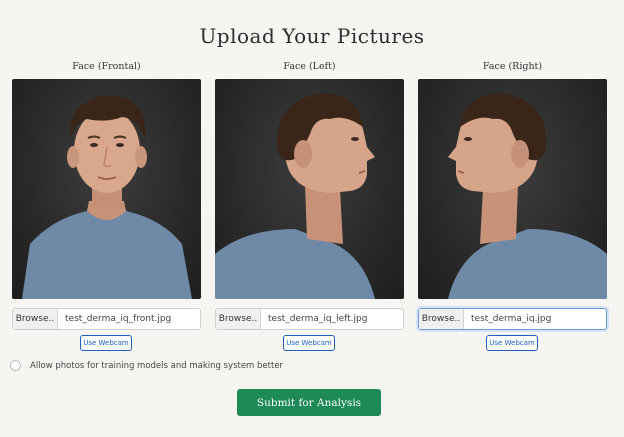 Image resolution: width=624 pixels, height=437 pixels. I want to click on file-input-right: Browse.. test_derma_iq.jpg, so click(512, 319).